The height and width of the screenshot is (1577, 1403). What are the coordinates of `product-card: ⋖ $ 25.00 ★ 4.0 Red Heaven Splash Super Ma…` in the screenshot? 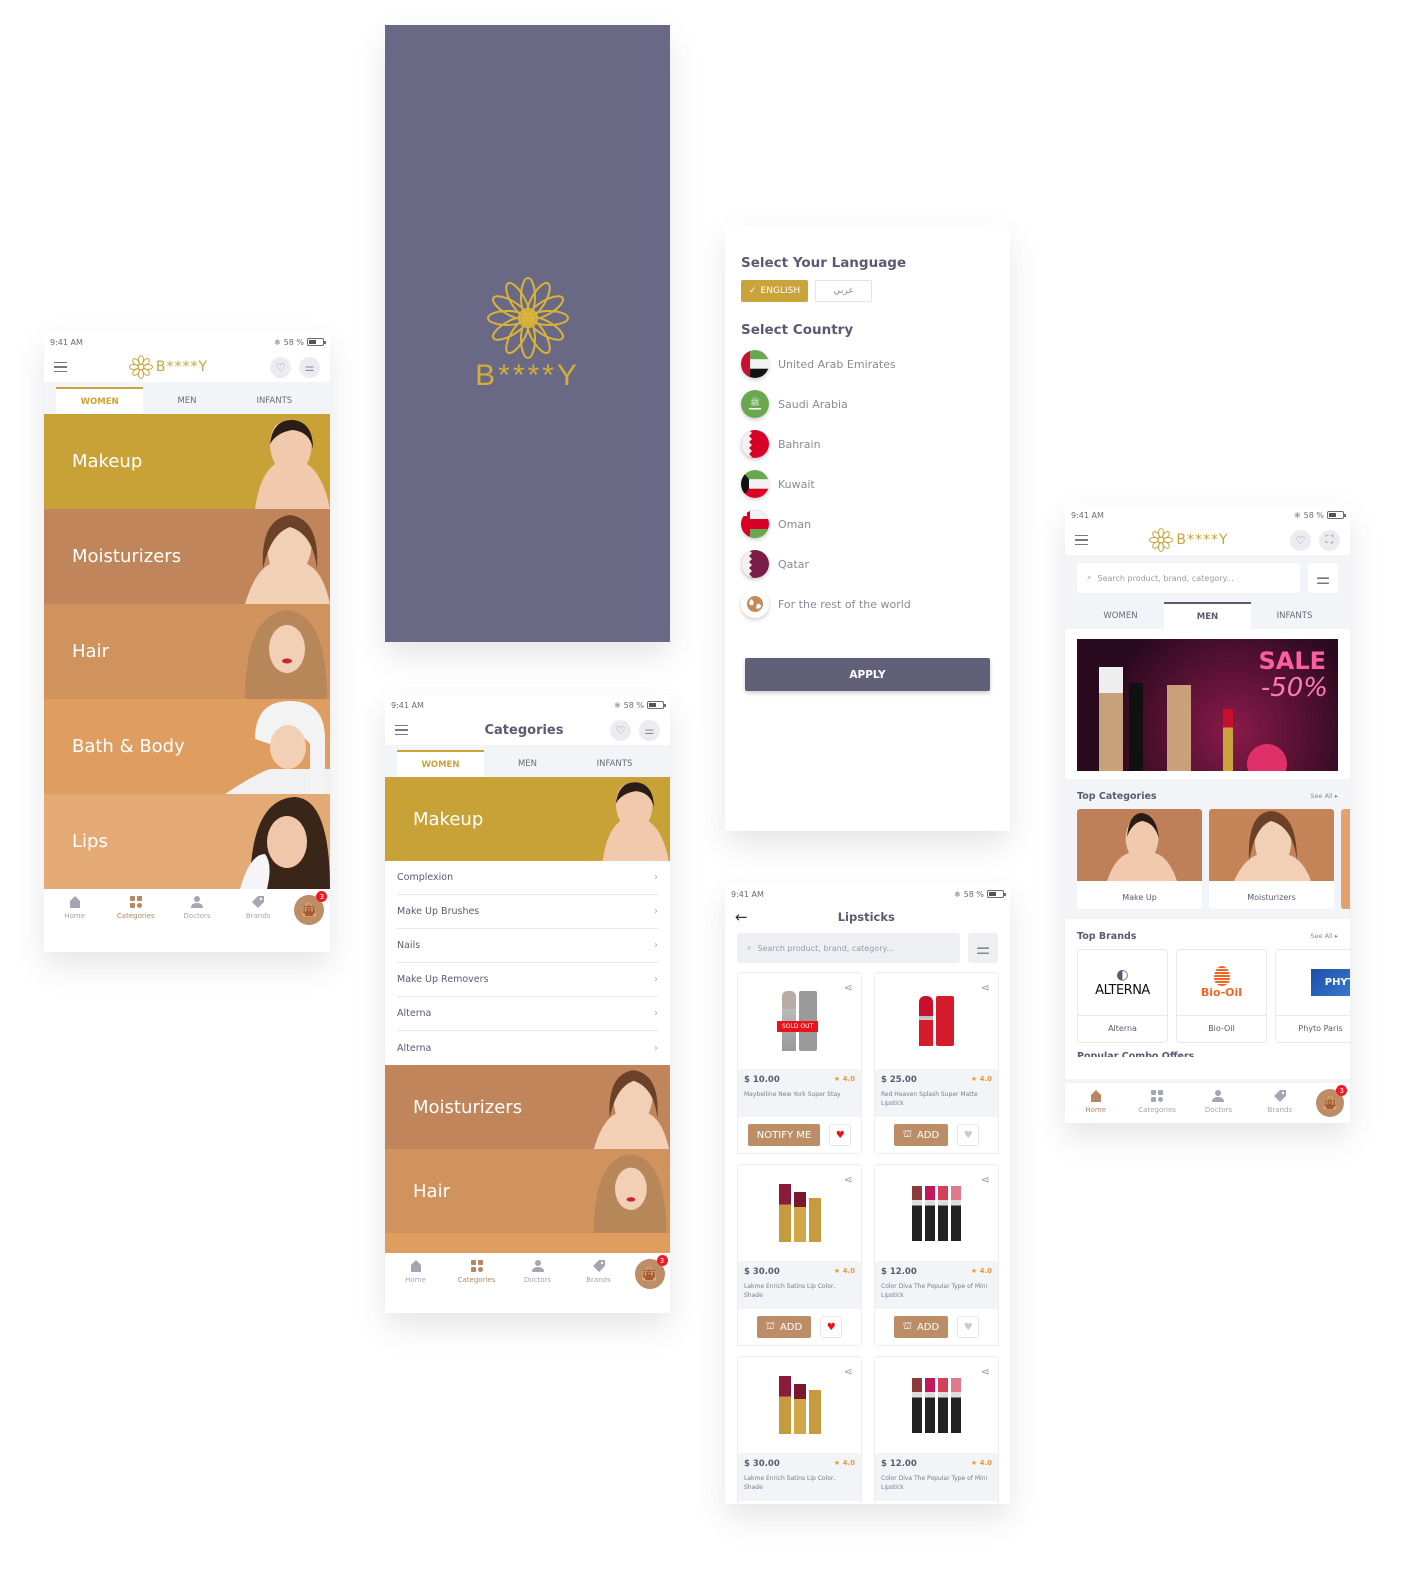 It's located at (936, 1063).